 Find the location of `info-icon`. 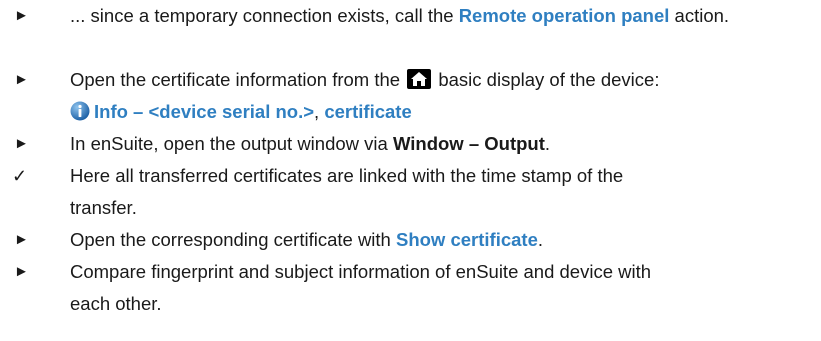

info-icon is located at coordinates (80, 111).